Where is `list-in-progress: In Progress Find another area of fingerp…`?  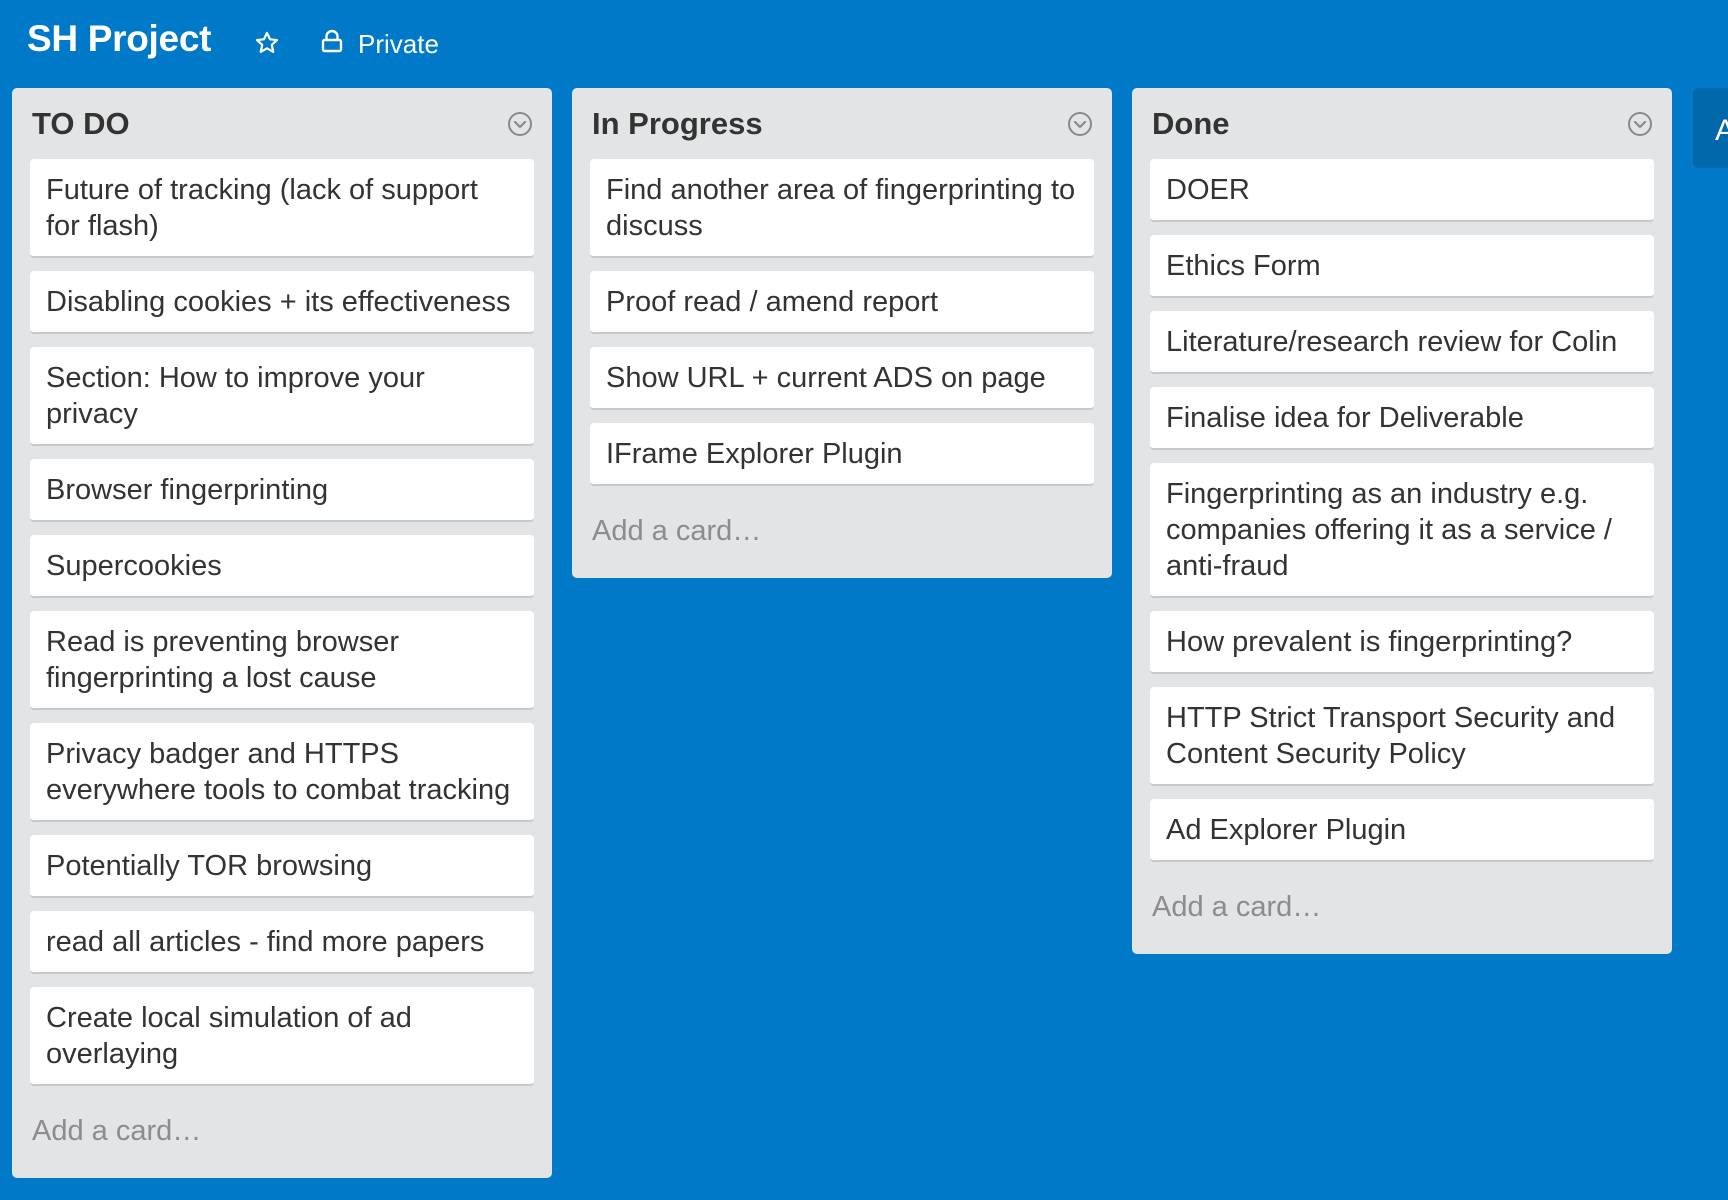
list-in-progress: In Progress Find another area of fingerp… is located at coordinates (842, 333).